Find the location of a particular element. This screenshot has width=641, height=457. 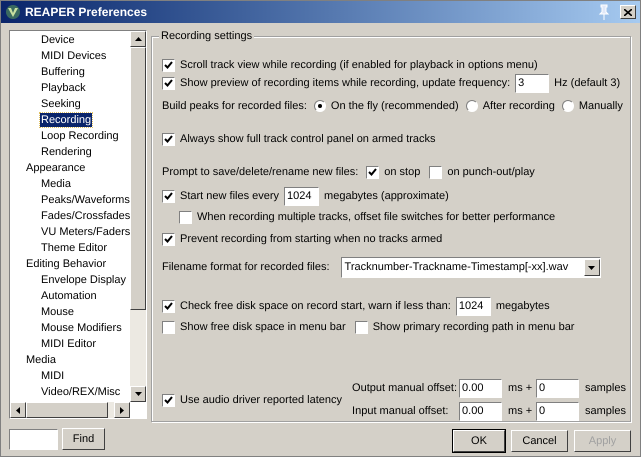

caret-icon is located at coordinates (592, 267).